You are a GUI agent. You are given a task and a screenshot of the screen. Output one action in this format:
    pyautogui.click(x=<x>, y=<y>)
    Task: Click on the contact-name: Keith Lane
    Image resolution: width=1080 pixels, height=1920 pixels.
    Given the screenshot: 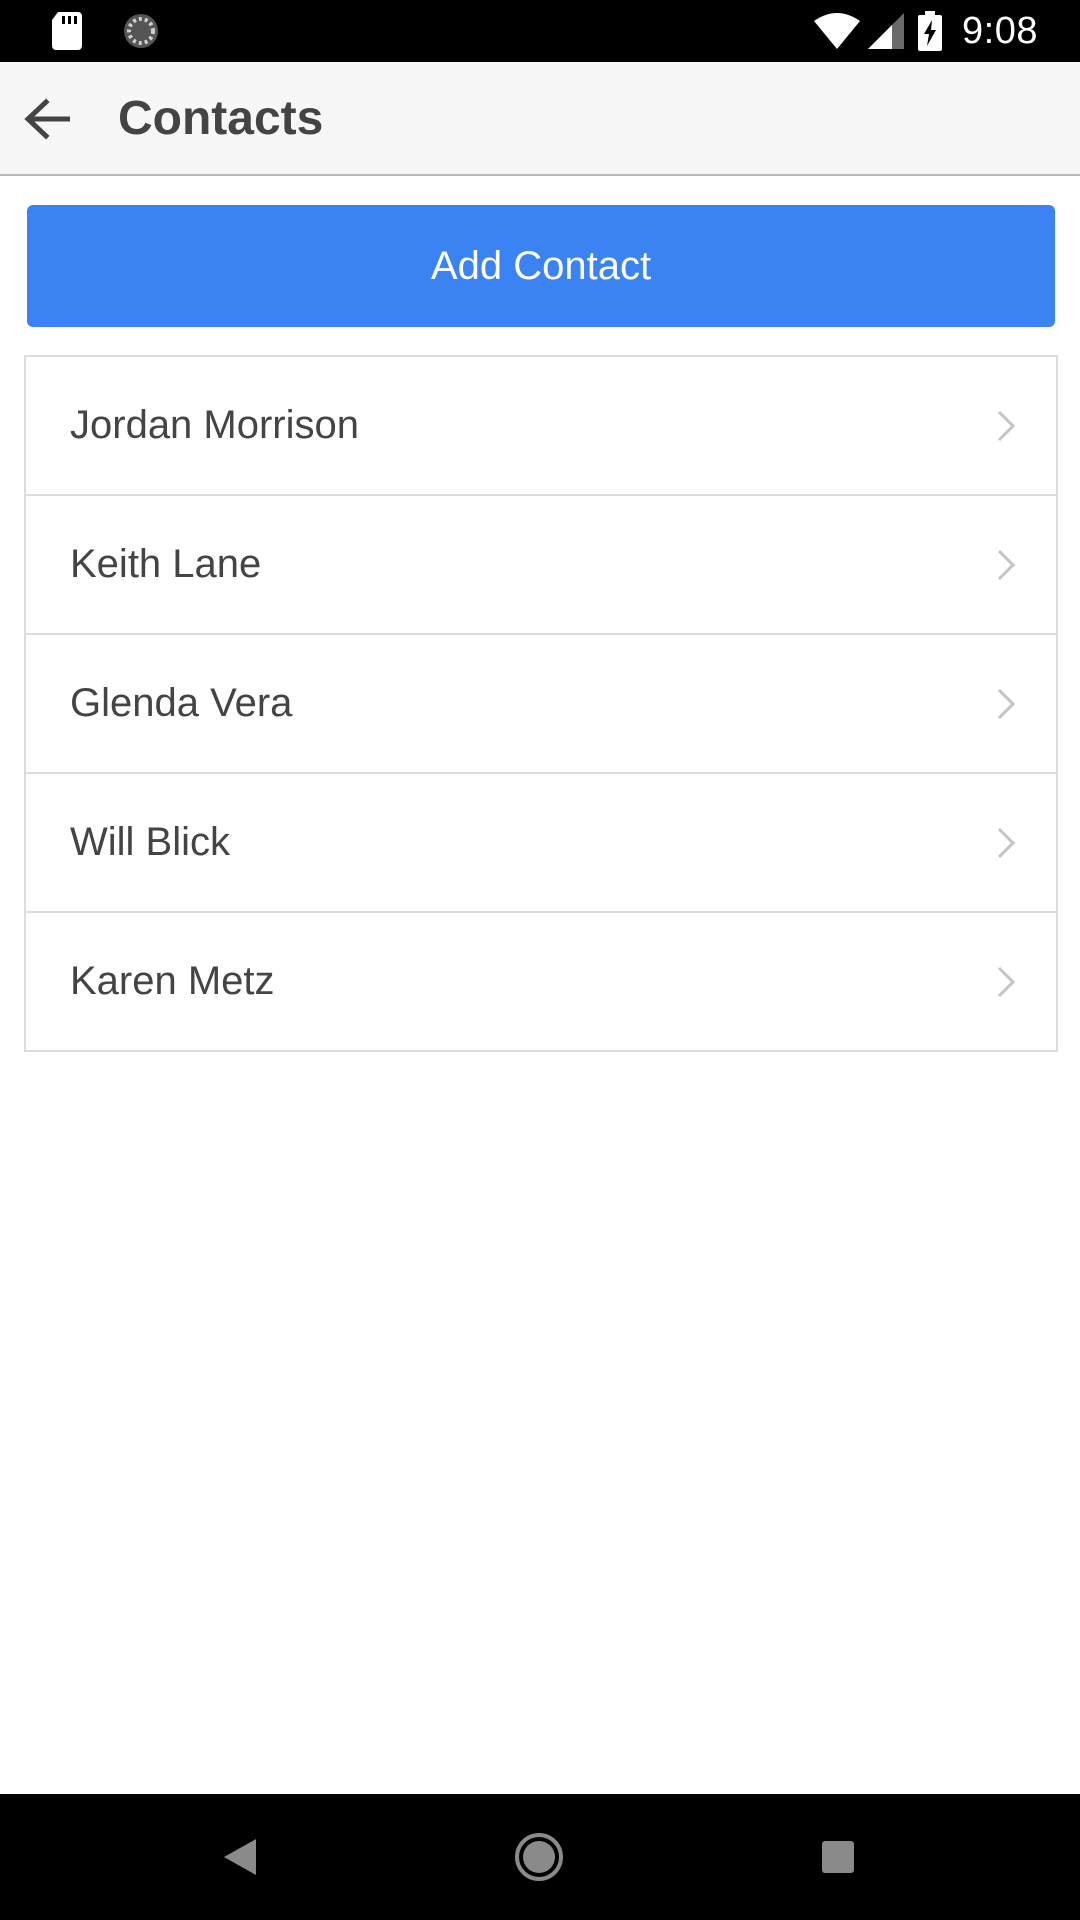 What is the action you would take?
    pyautogui.click(x=166, y=564)
    